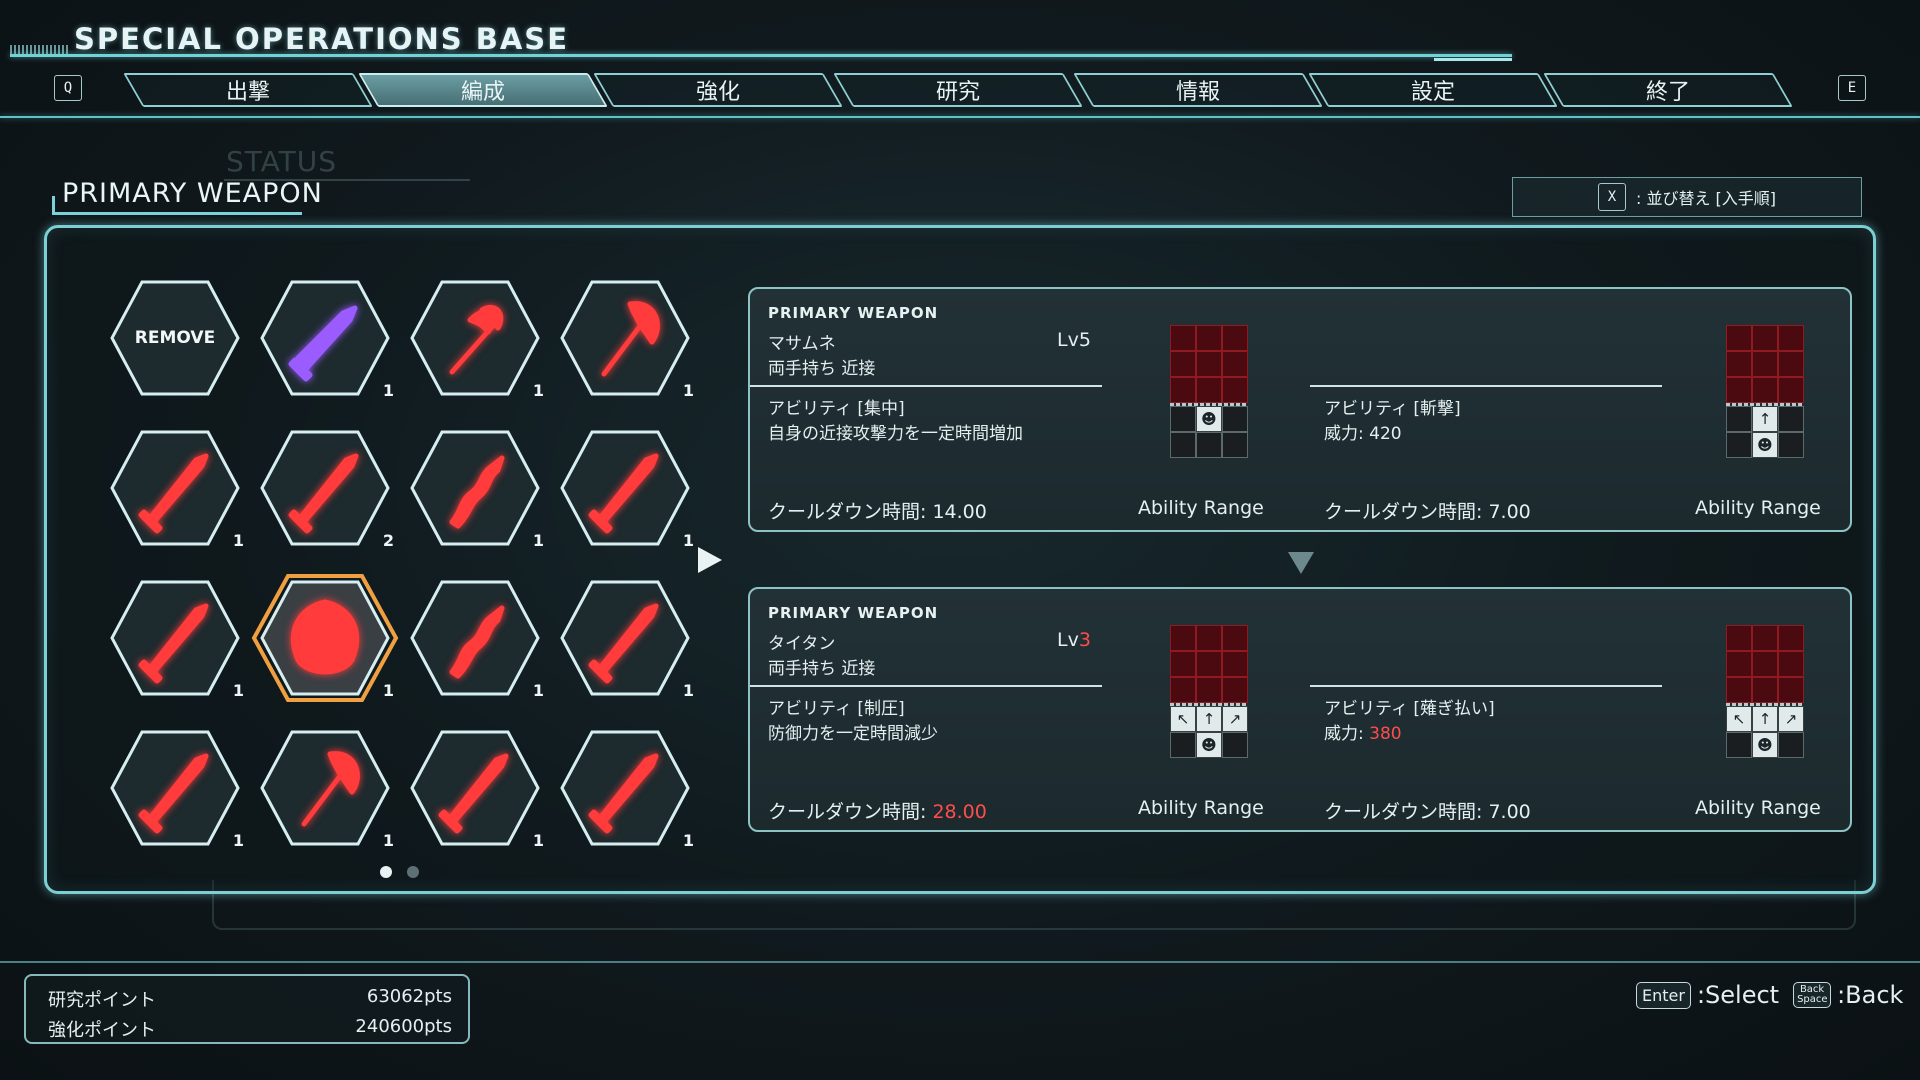 Image resolution: width=1920 pixels, height=1080 pixels. What do you see at coordinates (1084, 340) in the screenshot?
I see `level-value: 5` at bounding box center [1084, 340].